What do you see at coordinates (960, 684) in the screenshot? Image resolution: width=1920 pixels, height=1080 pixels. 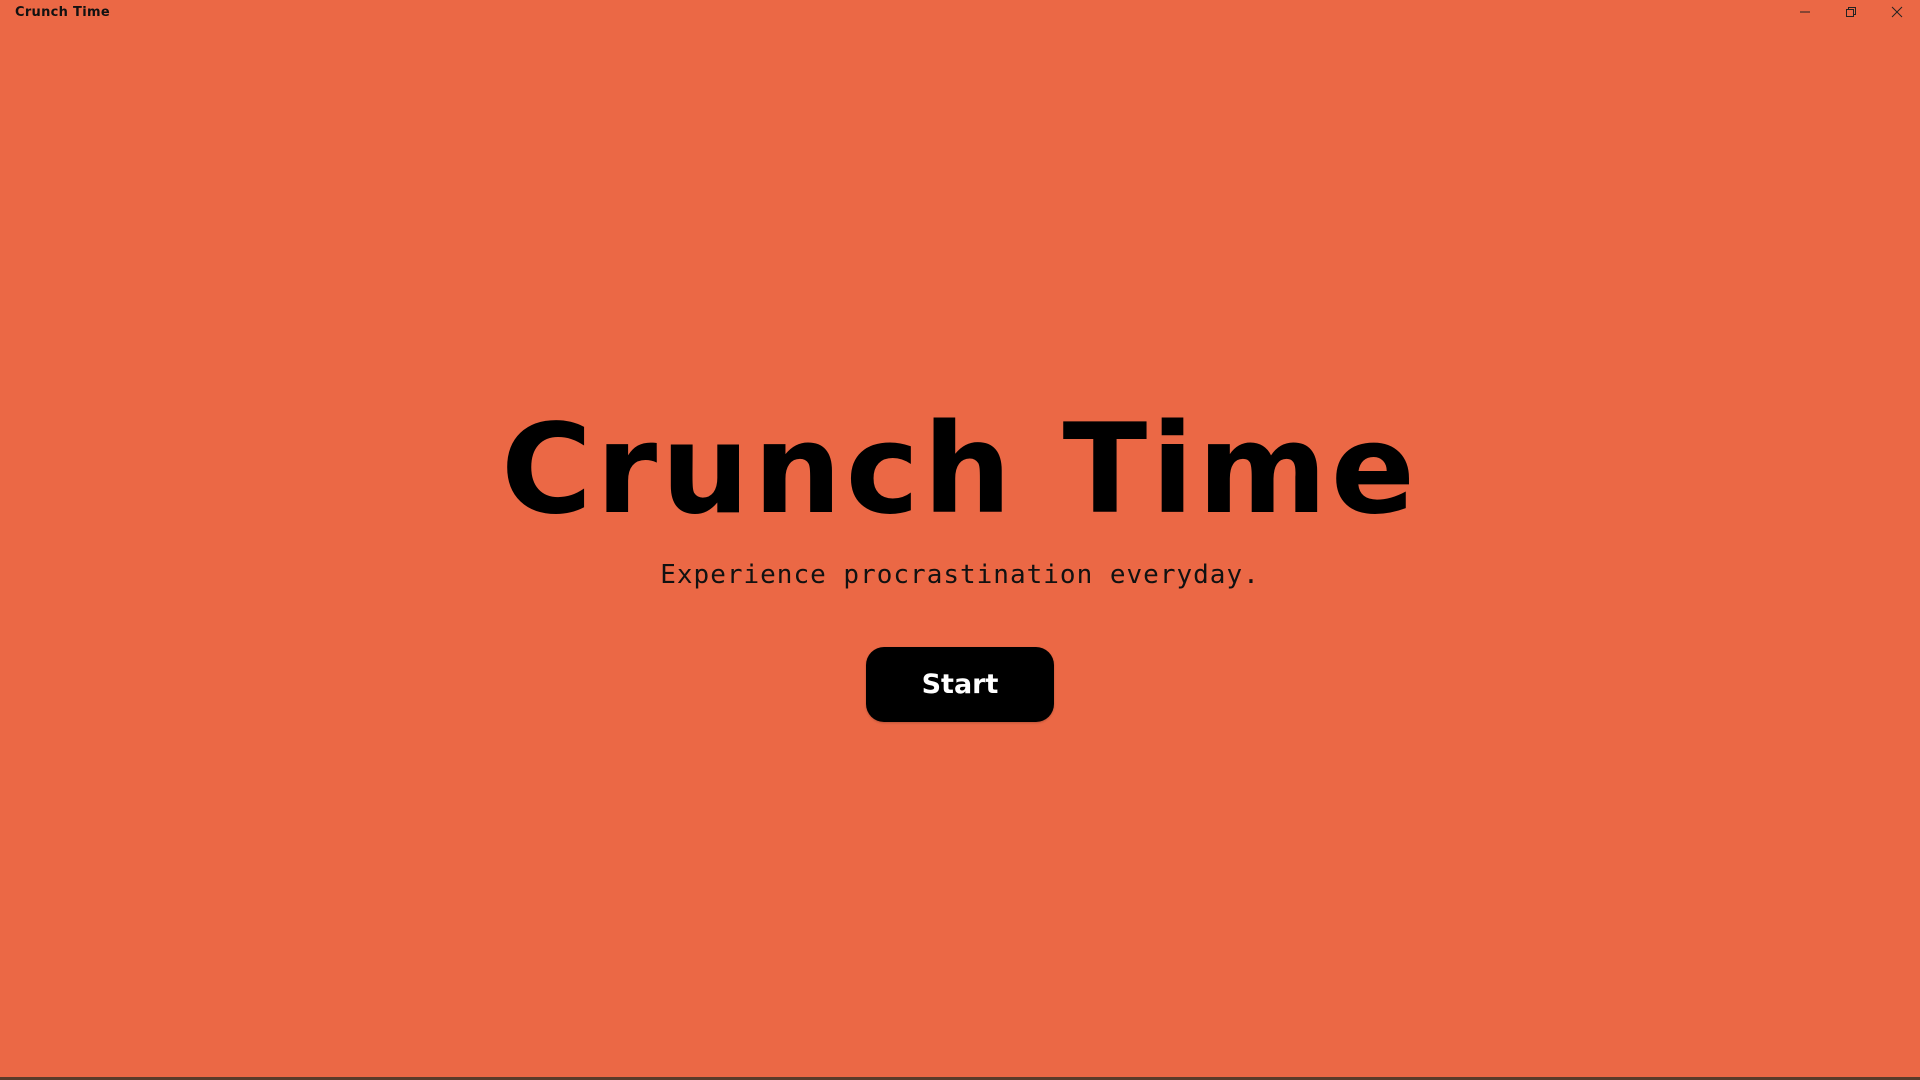 I see `start-button: Start` at bounding box center [960, 684].